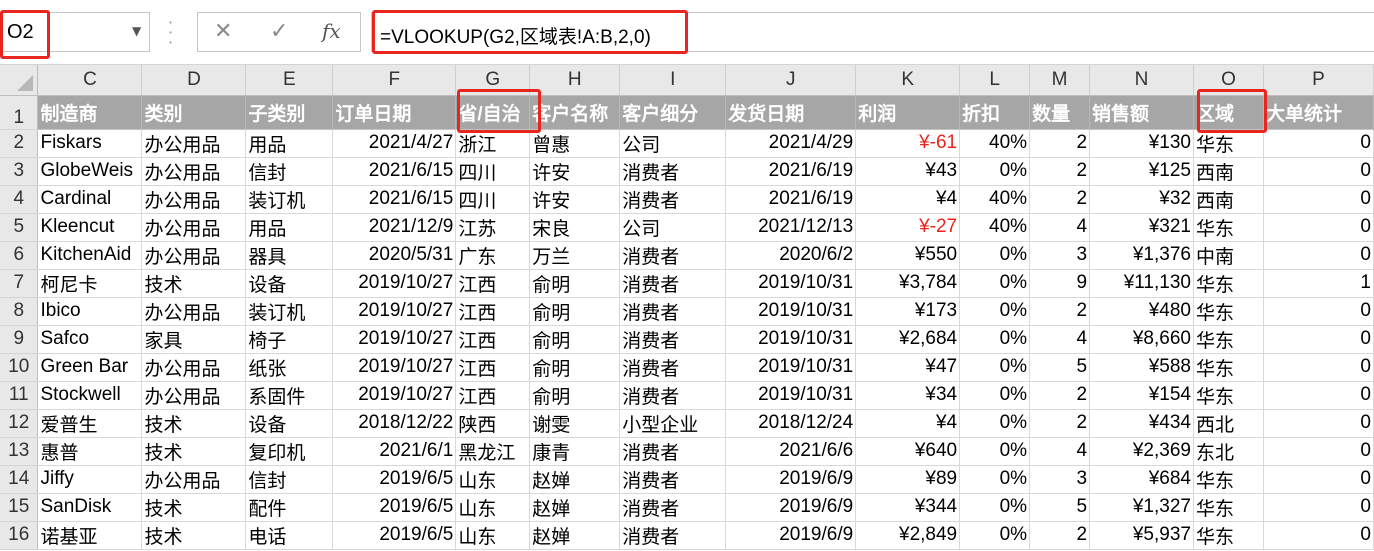 This screenshot has width=1374, height=551. What do you see at coordinates (673, 479) in the screenshot?
I see `cell-i14: 消费者` at bounding box center [673, 479].